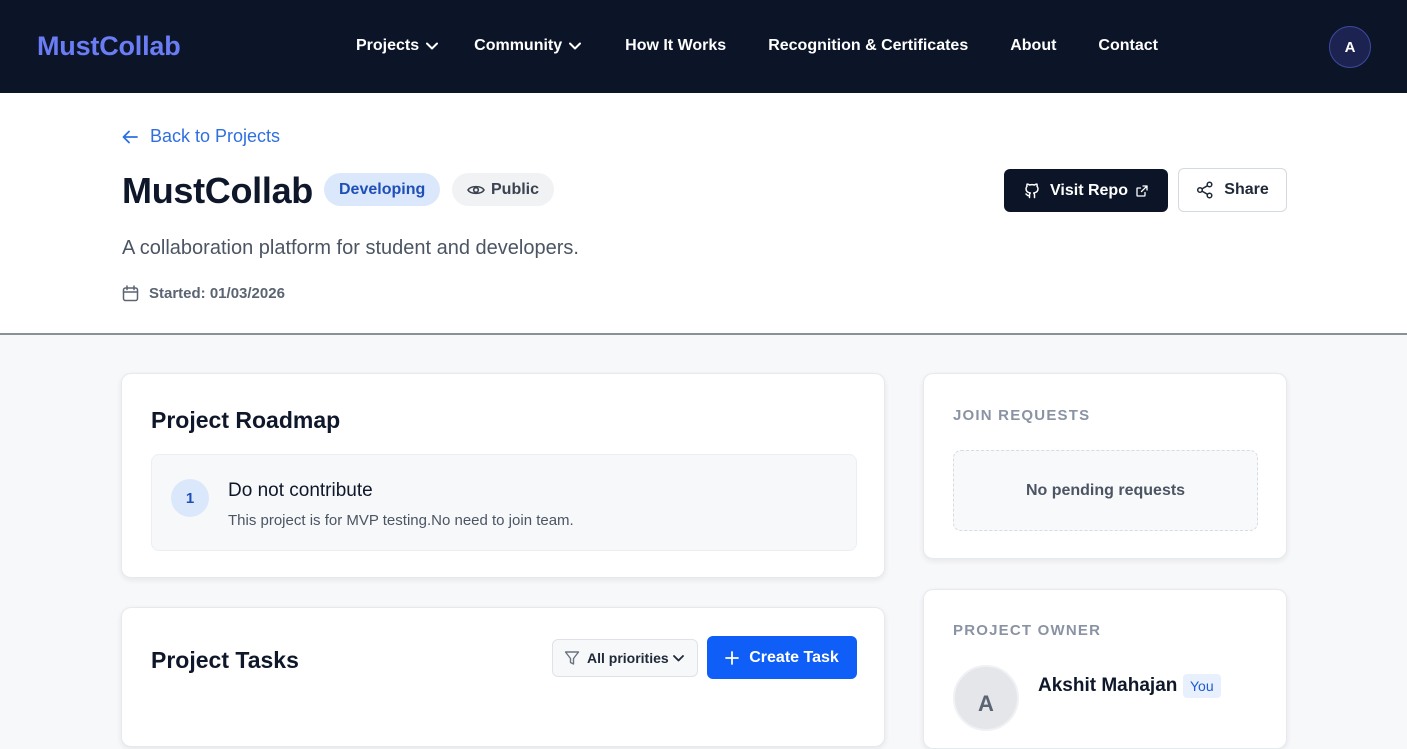 This screenshot has height=749, width=1407. What do you see at coordinates (1032, 191) in the screenshot?
I see `github-icon` at bounding box center [1032, 191].